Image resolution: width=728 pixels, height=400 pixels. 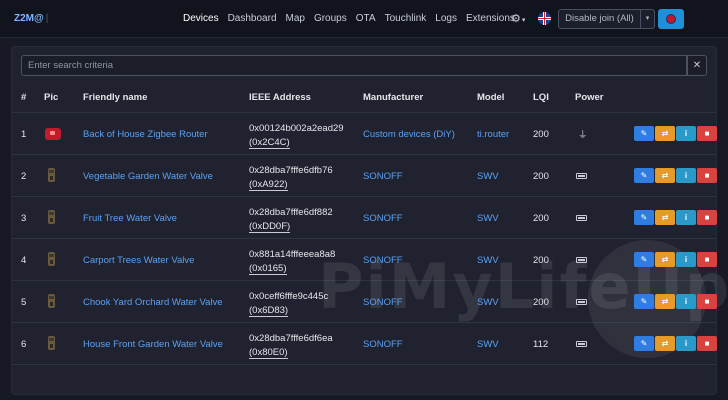 What do you see at coordinates (201, 18) in the screenshot?
I see `nav-link-devices: Devices` at bounding box center [201, 18].